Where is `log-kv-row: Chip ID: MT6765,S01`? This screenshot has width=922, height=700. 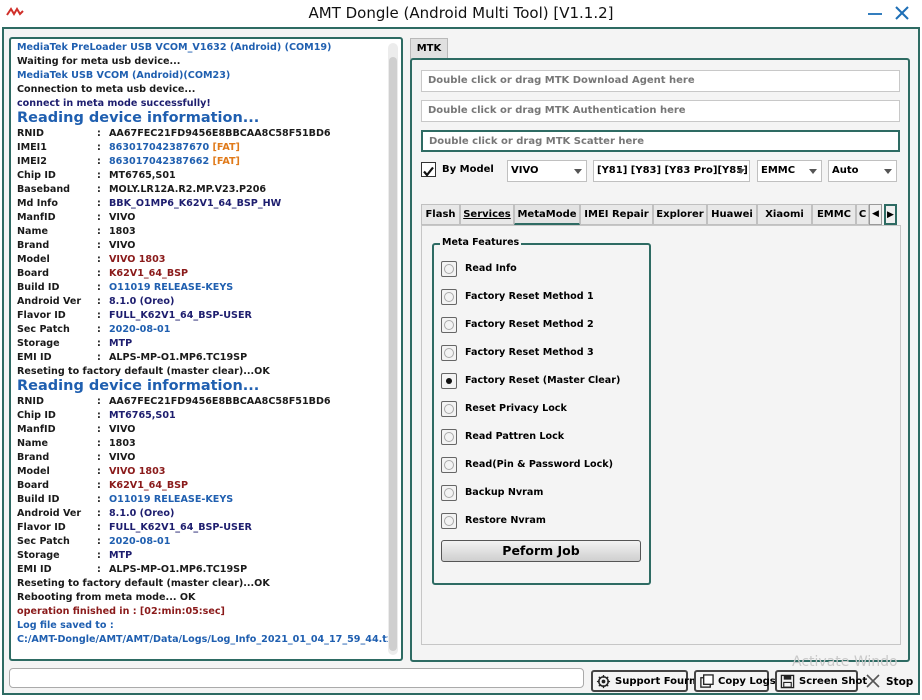
log-kv-row: Chip ID: MT6765,S01 is located at coordinates (96, 176).